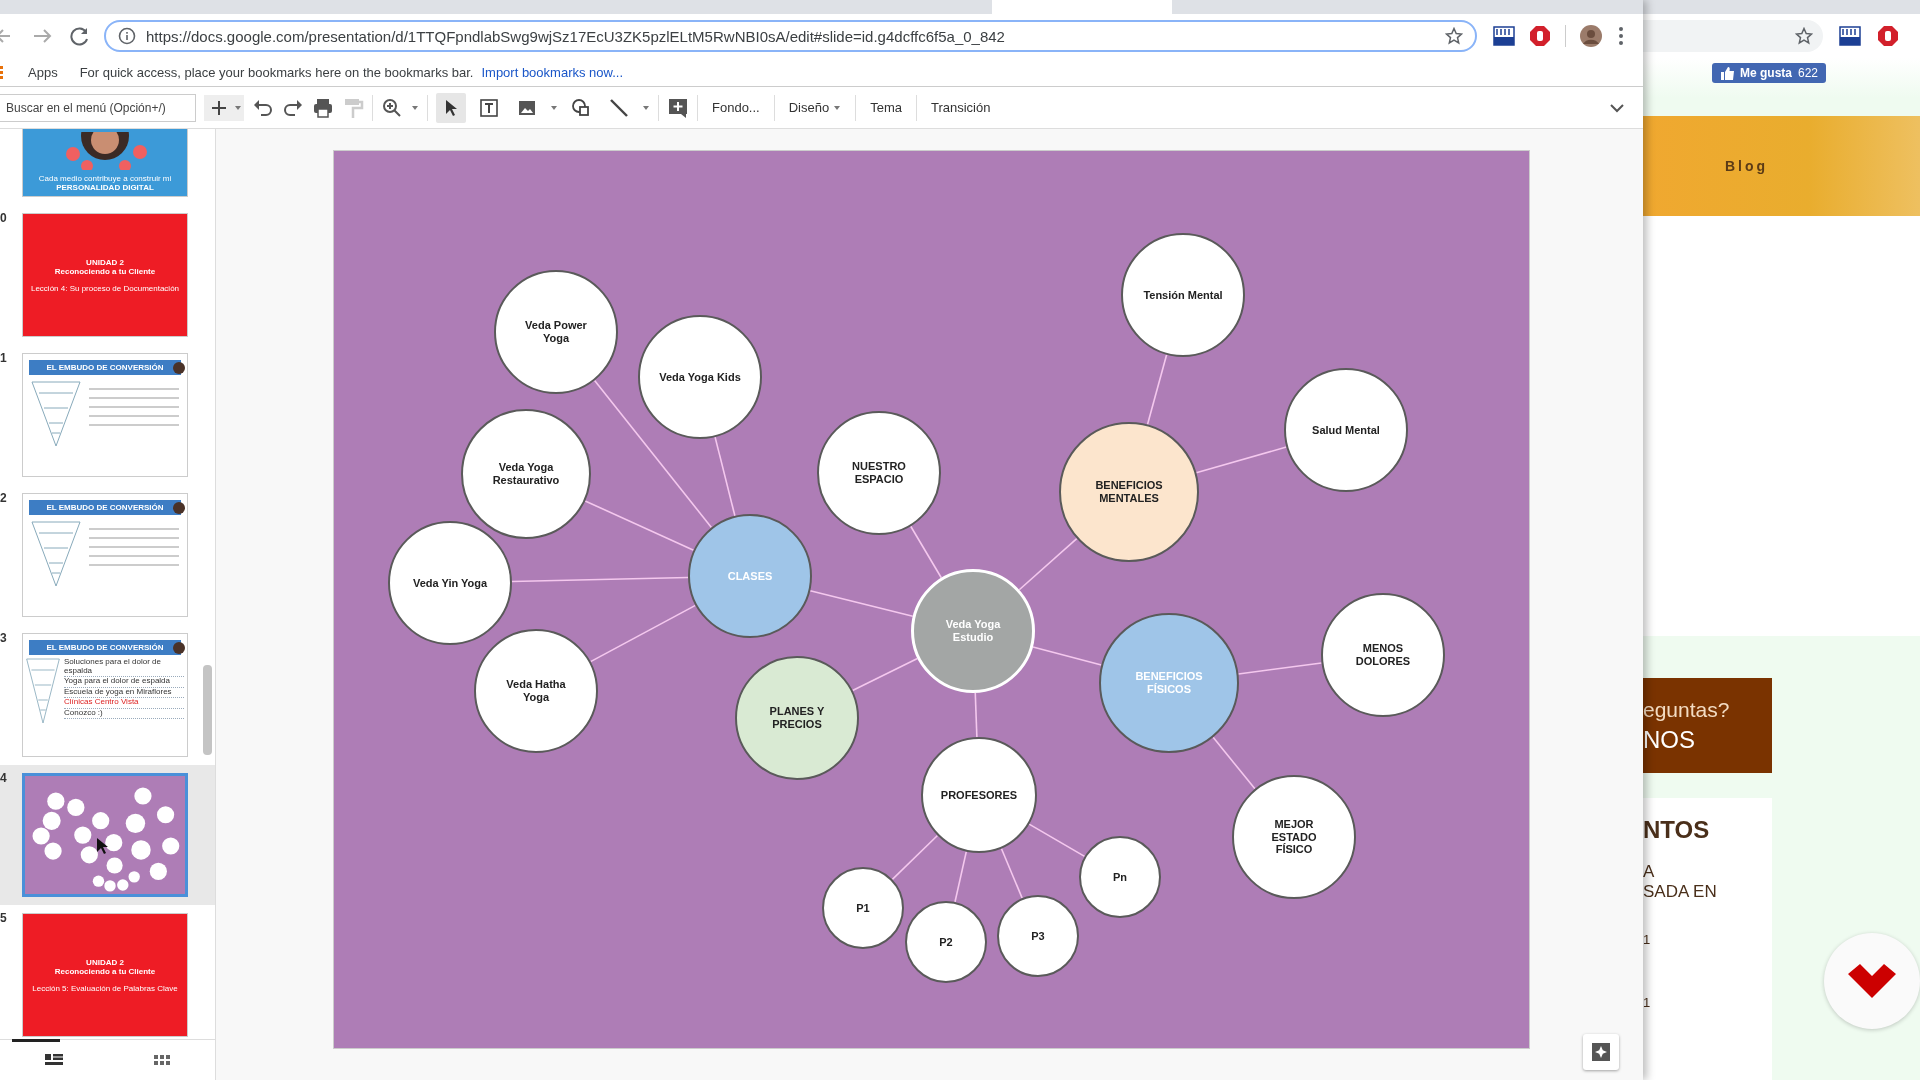 This screenshot has height=1080, width=1920. Describe the element at coordinates (105, 178) in the screenshot. I see `thumbnail-caption: Cada medio contribuye a construir mi` at that location.